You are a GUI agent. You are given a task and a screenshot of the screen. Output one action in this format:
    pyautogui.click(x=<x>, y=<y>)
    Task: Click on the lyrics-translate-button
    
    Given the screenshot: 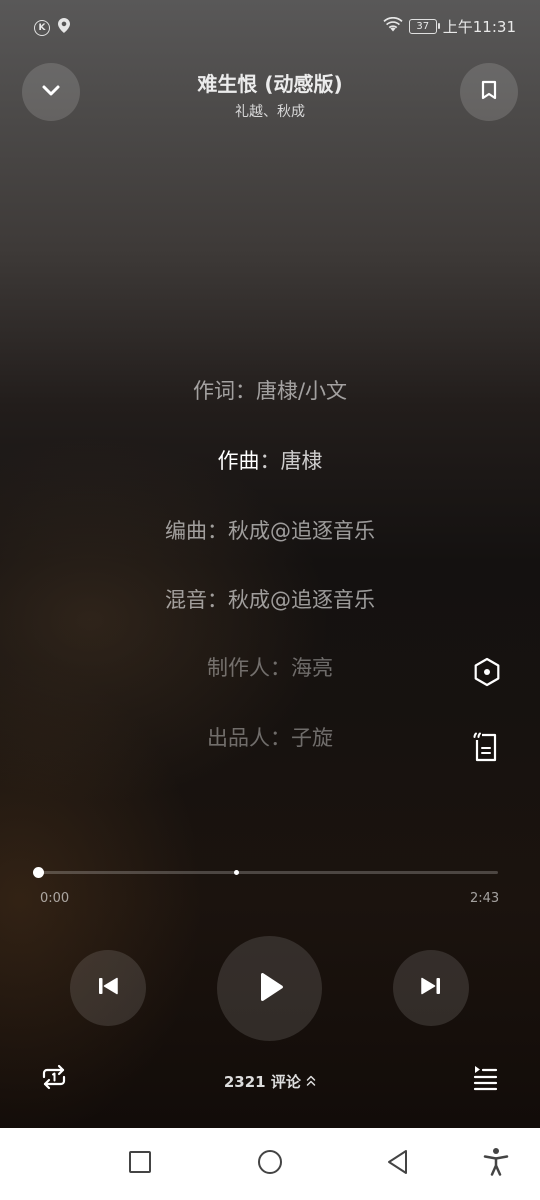 What is the action you would take?
    pyautogui.click(x=487, y=749)
    